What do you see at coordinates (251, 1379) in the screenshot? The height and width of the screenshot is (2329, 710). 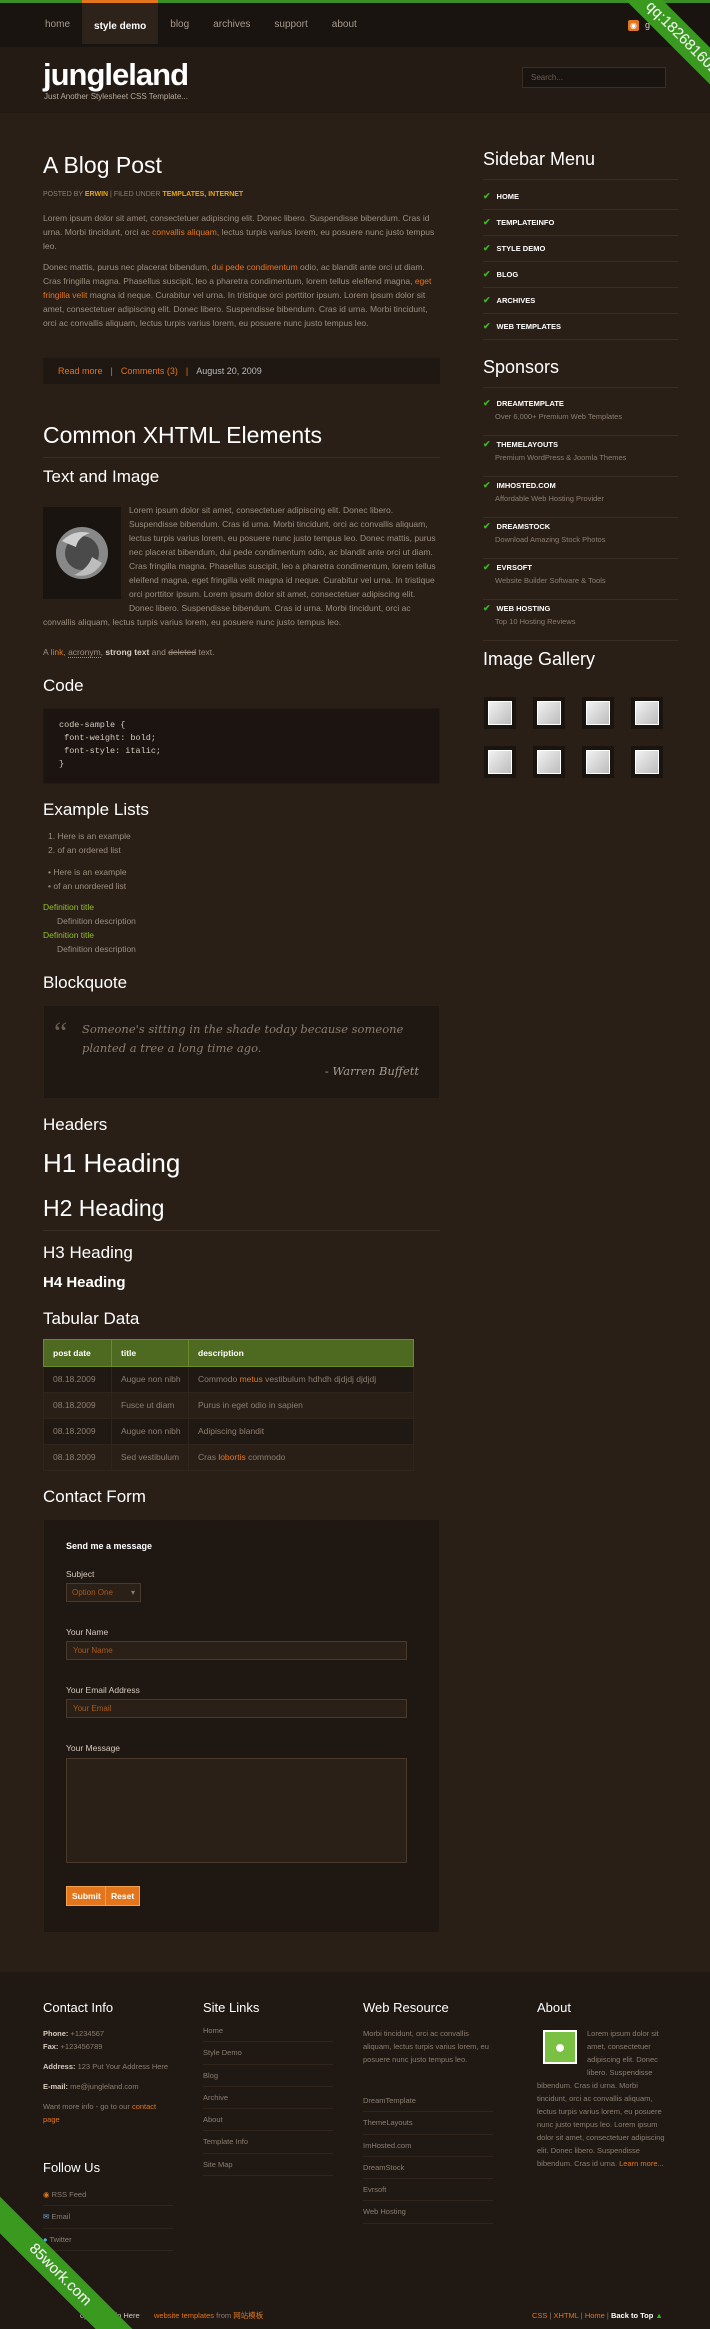 I see `table-link: metus` at bounding box center [251, 1379].